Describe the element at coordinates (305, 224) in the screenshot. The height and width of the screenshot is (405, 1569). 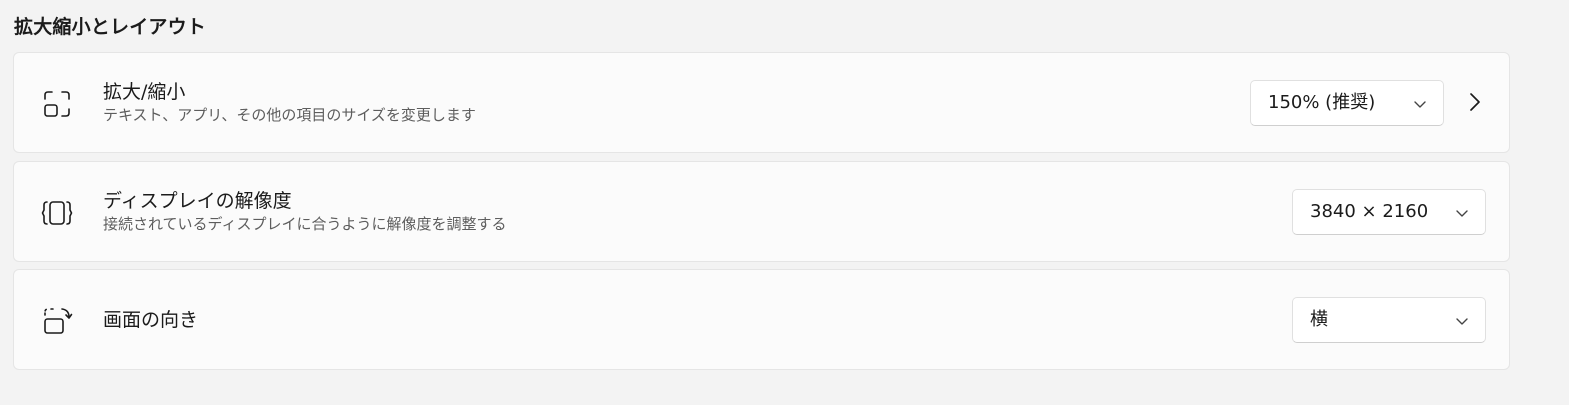
I see `resolution-description: 接続されているディスプレイに合うように解像度を調整する` at that location.